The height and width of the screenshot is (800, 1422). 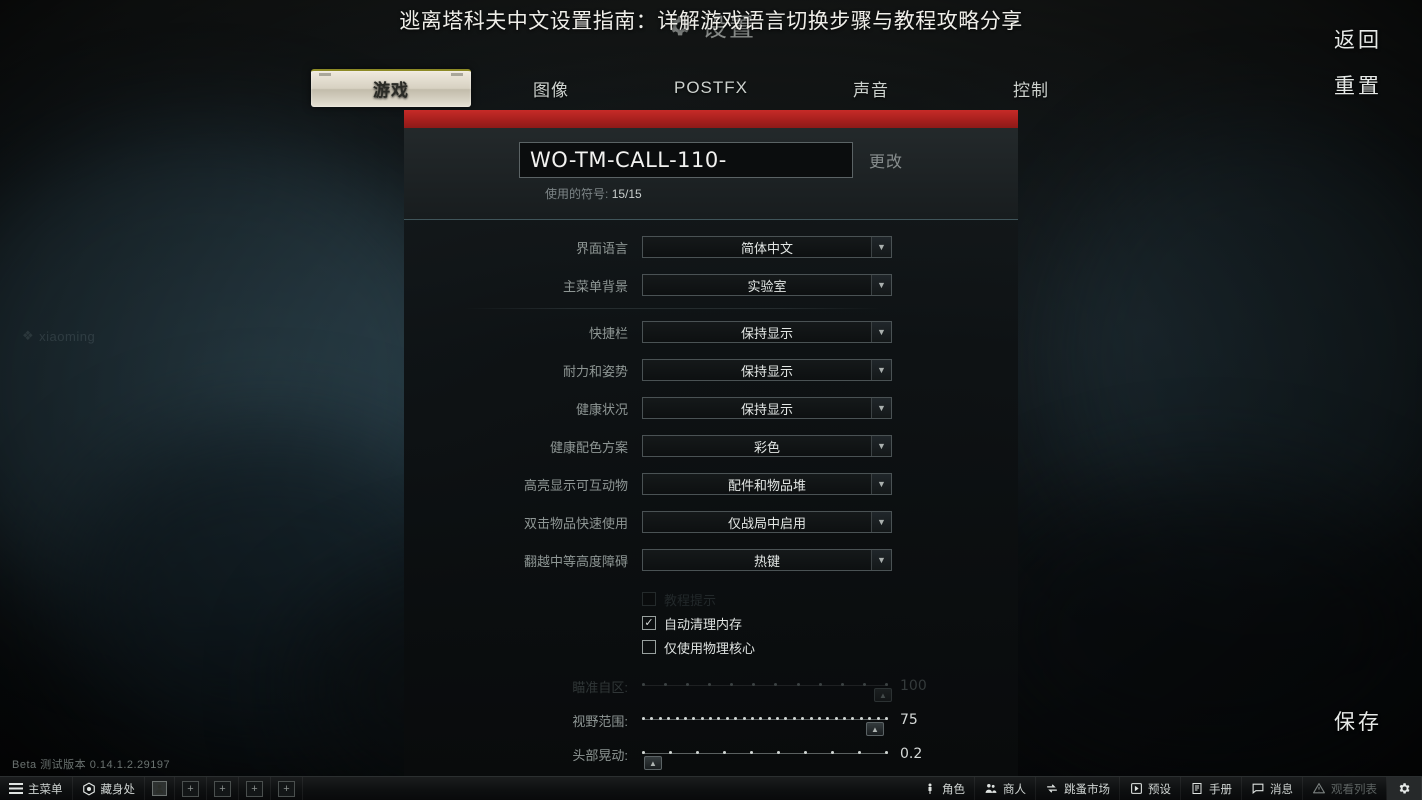 I want to click on taskbar-main-menu: 主菜单, so click(x=36, y=788).